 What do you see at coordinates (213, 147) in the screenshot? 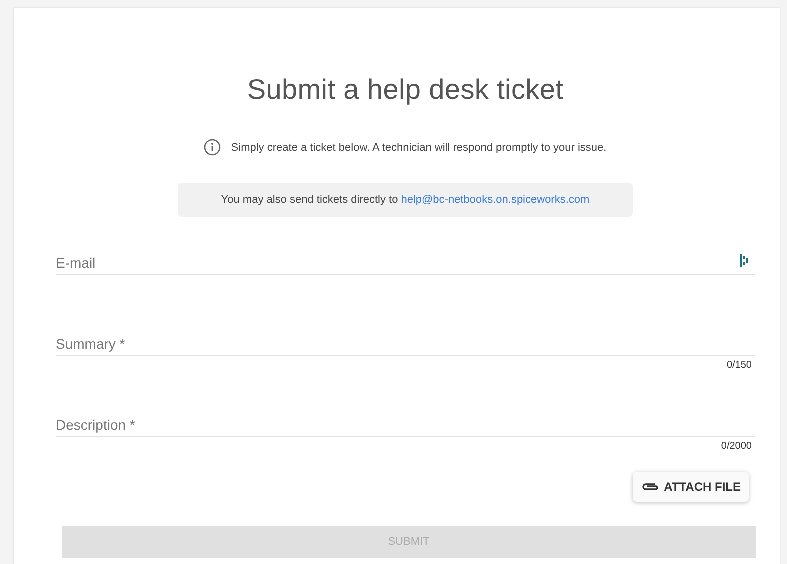
I see `info-icon` at bounding box center [213, 147].